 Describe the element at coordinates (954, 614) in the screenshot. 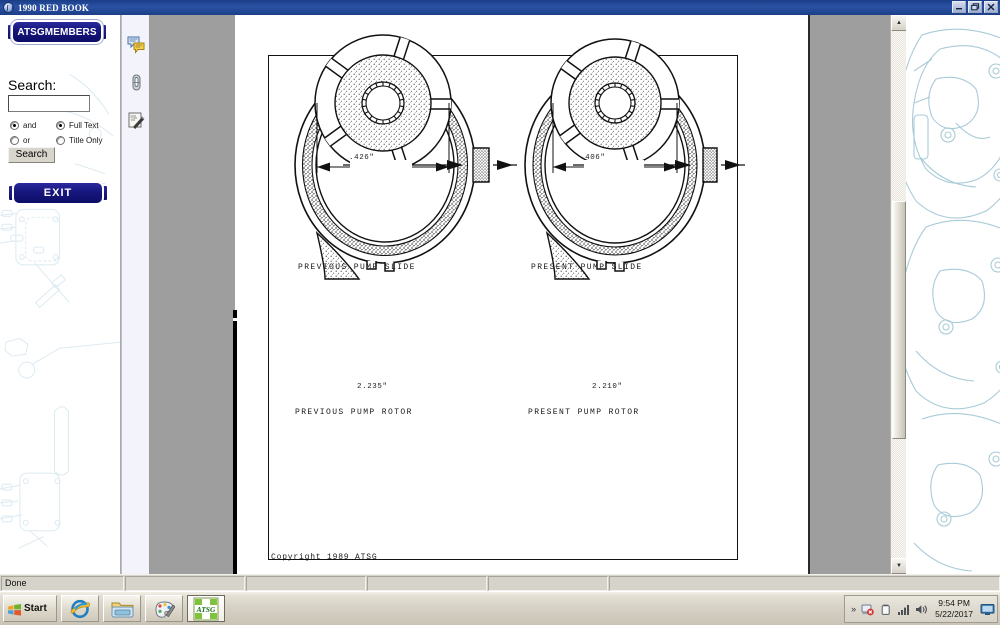

I see `clock-date: 5/22/2017` at that location.